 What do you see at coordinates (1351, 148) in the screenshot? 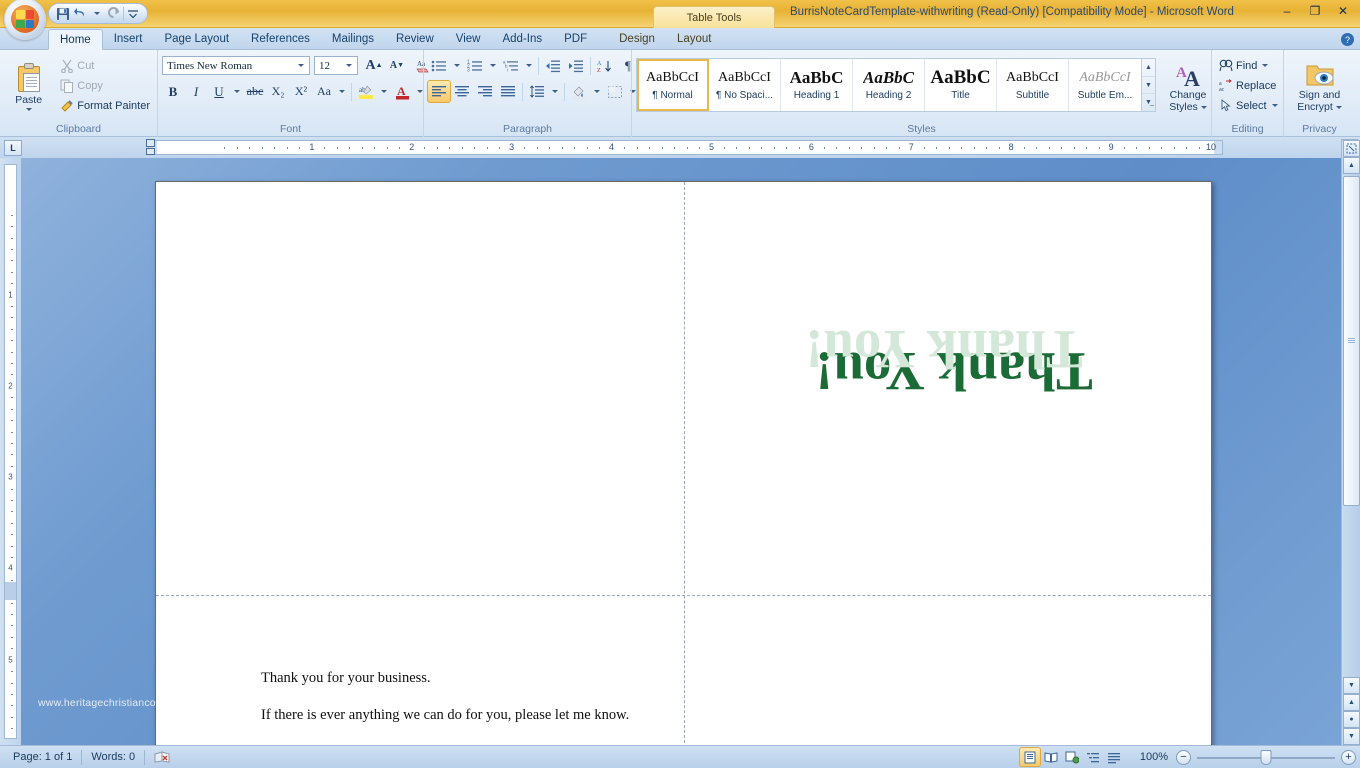
I see `select-browse-object-icon` at bounding box center [1351, 148].